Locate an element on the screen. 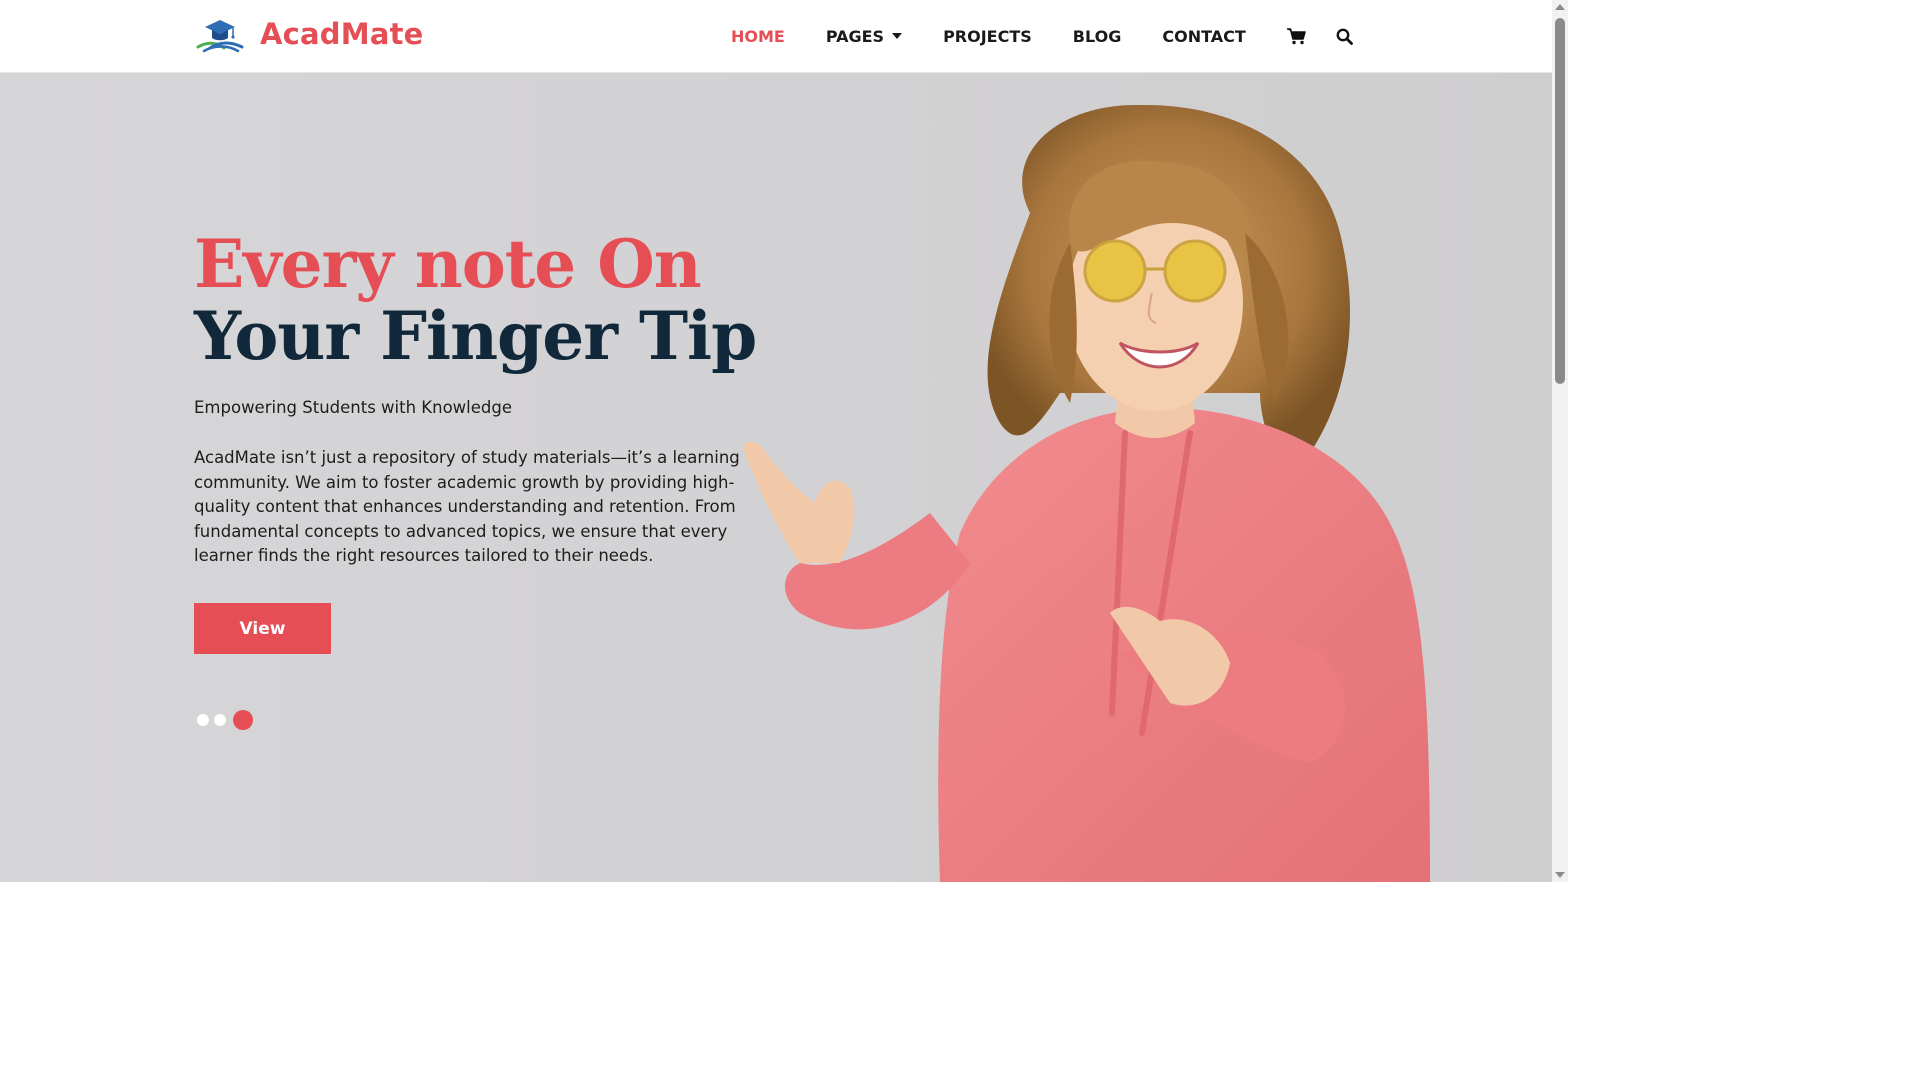 This screenshot has height=1080, width=1920. search-icon is located at coordinates (1345, 36).